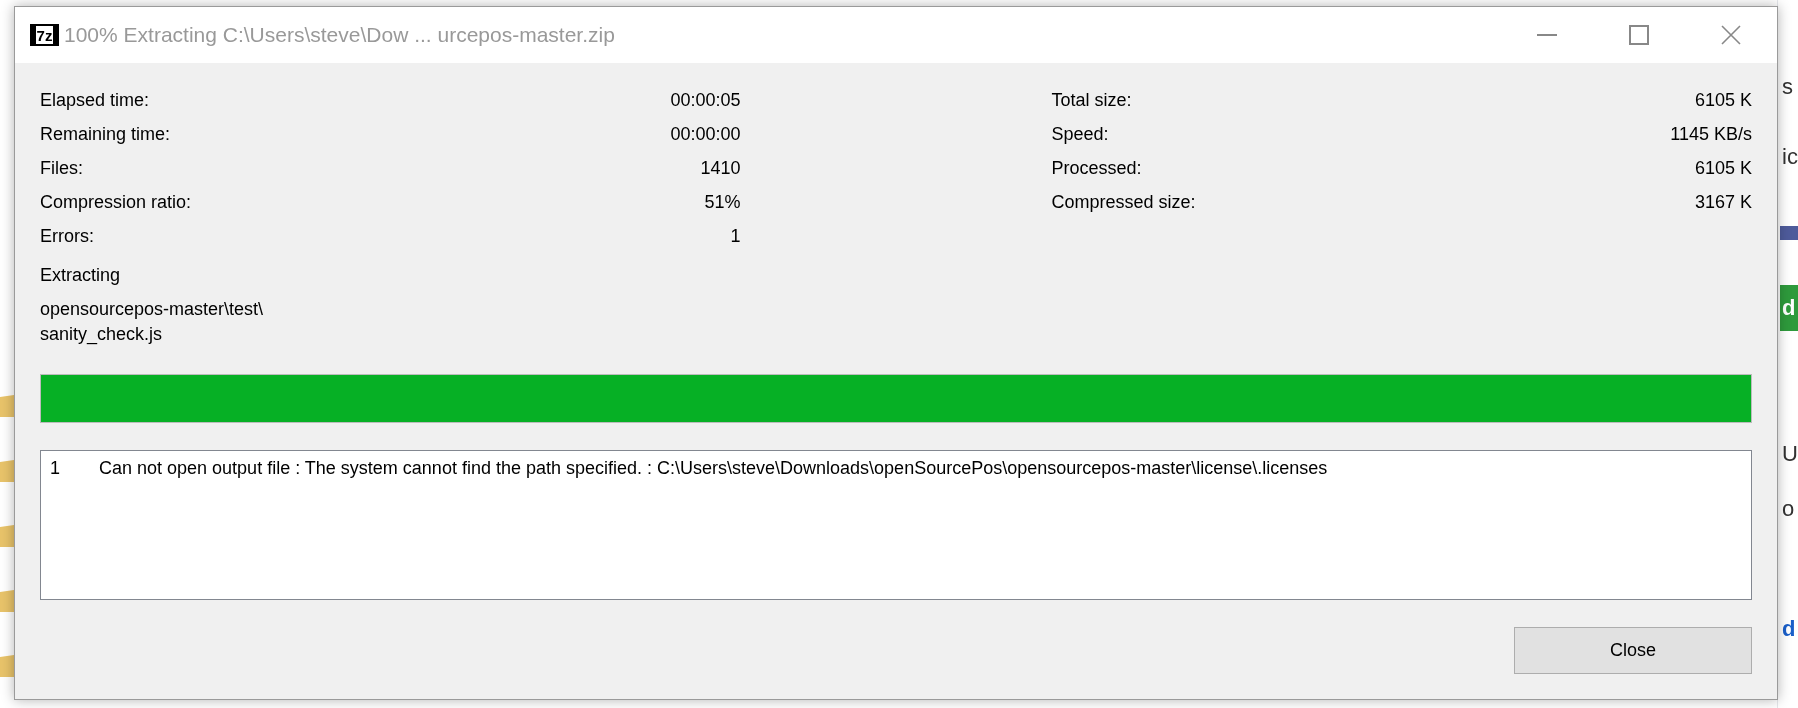 This screenshot has height=708, width=1798. I want to click on stat-value: 1145 KB/s, so click(1711, 134).